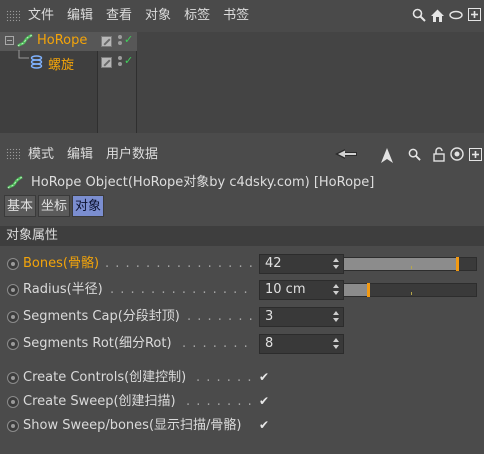  What do you see at coordinates (99, 155) in the screenshot?
I see `attribute-manager-menu: 模式 编辑 用户数据` at bounding box center [99, 155].